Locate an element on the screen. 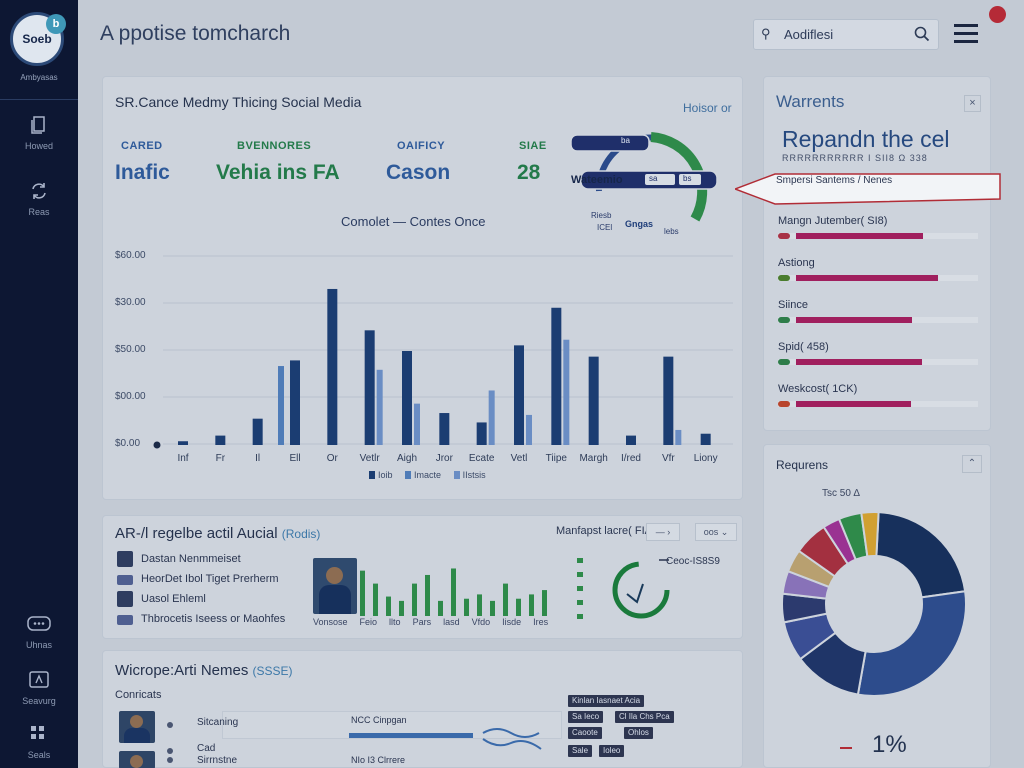  hamburger-menu-icon is located at coordinates (966, 34).